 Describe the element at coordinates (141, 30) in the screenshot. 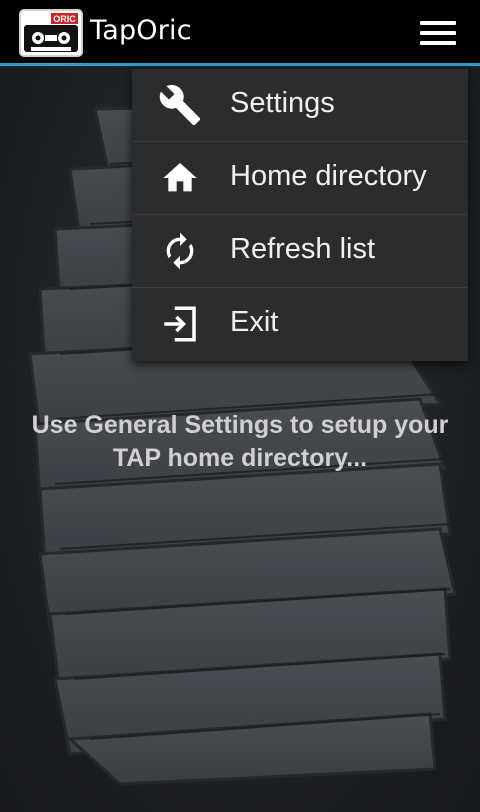

I see `app-title: TapOric` at that location.